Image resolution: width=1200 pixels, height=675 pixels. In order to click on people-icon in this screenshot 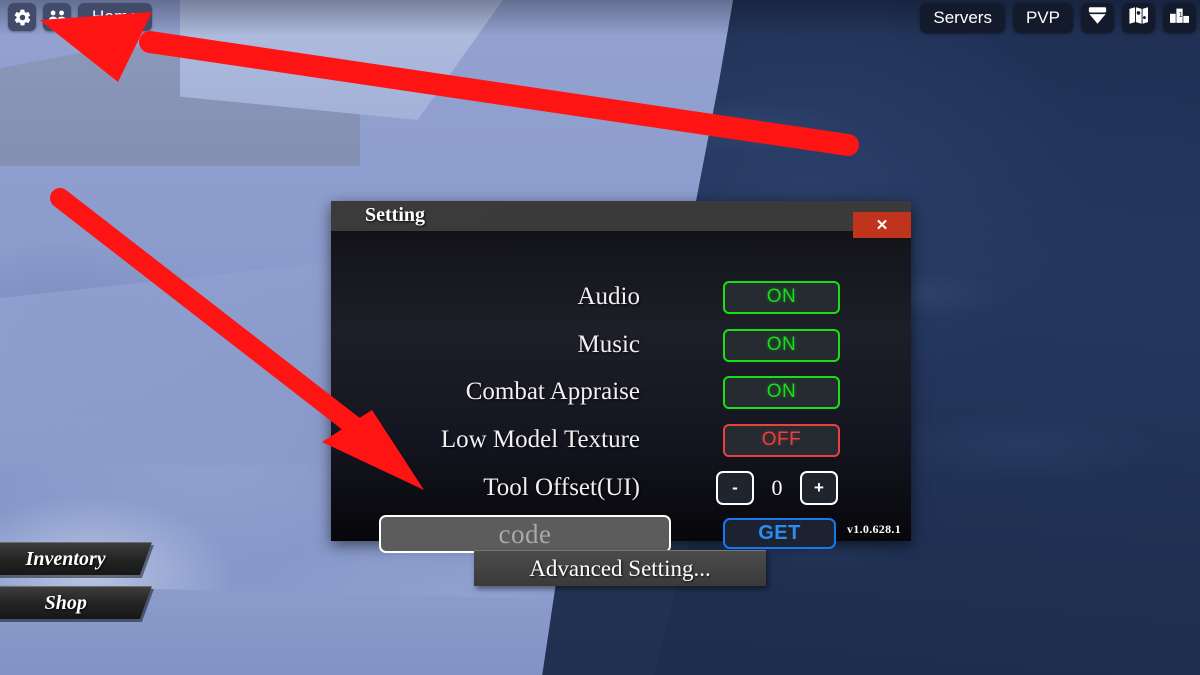, I will do `click(57, 17)`.